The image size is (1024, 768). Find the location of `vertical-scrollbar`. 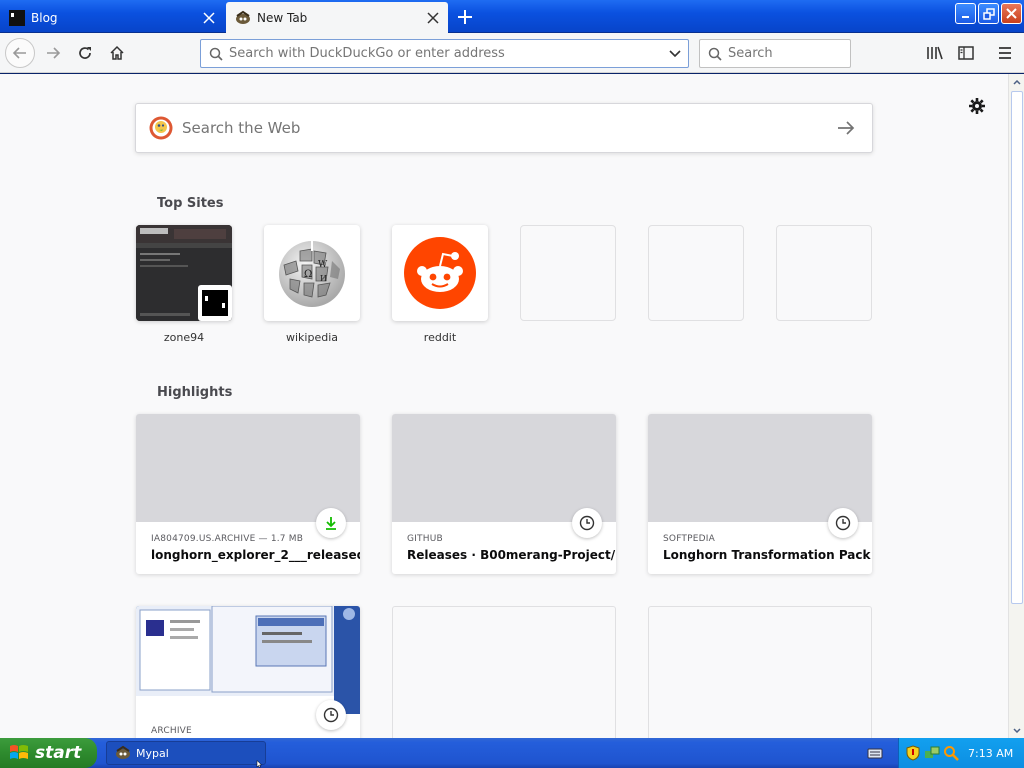

vertical-scrollbar is located at coordinates (1016, 406).